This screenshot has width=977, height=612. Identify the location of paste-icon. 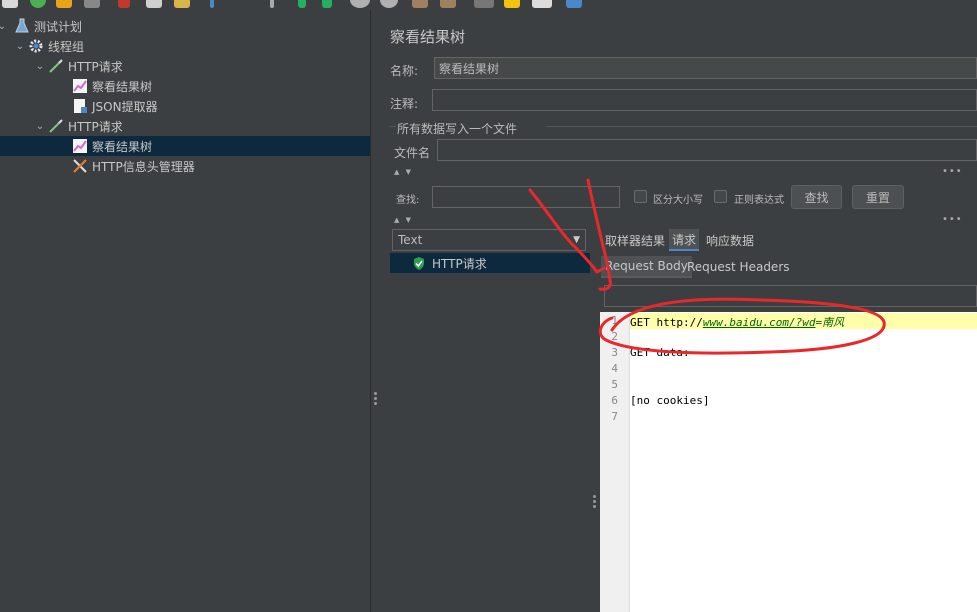
(182, 4).